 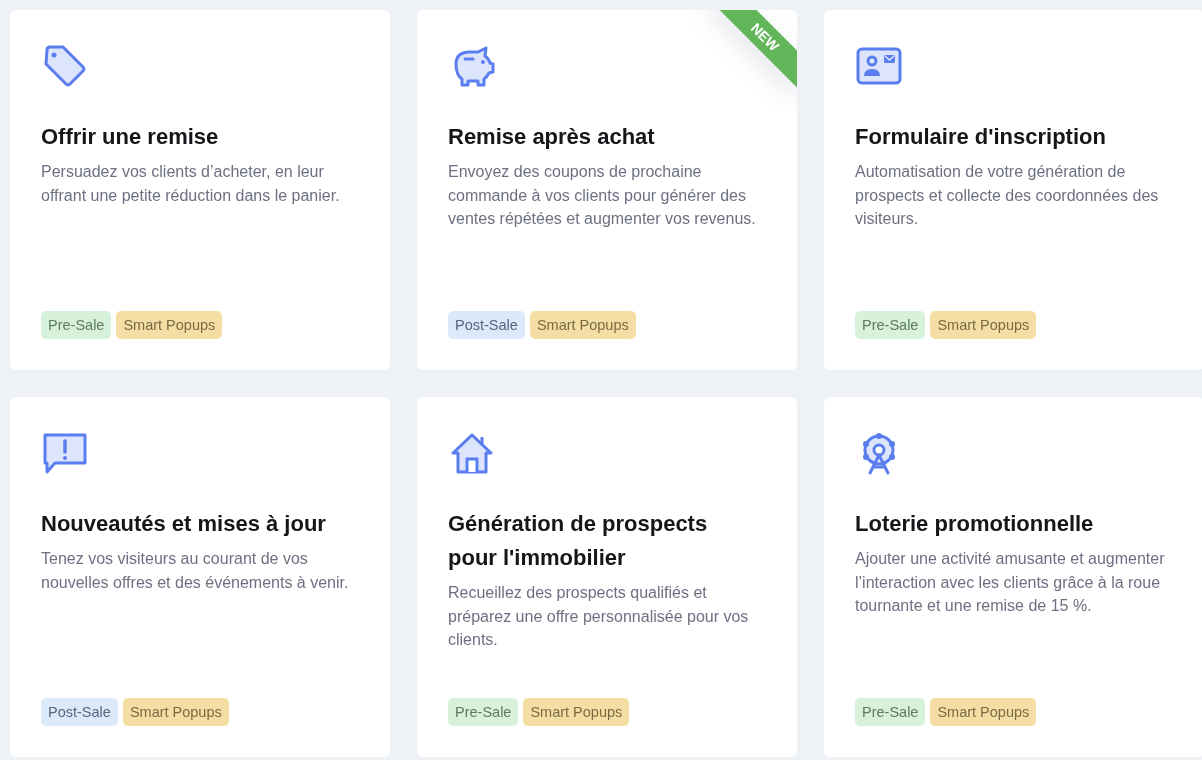 I want to click on card-background: Offrir une remise Persuadez vos clients d’acheter, en leur offrant une petite réduction dans le panier. Pre-Sale Smart Popups, so click(x=200, y=190).